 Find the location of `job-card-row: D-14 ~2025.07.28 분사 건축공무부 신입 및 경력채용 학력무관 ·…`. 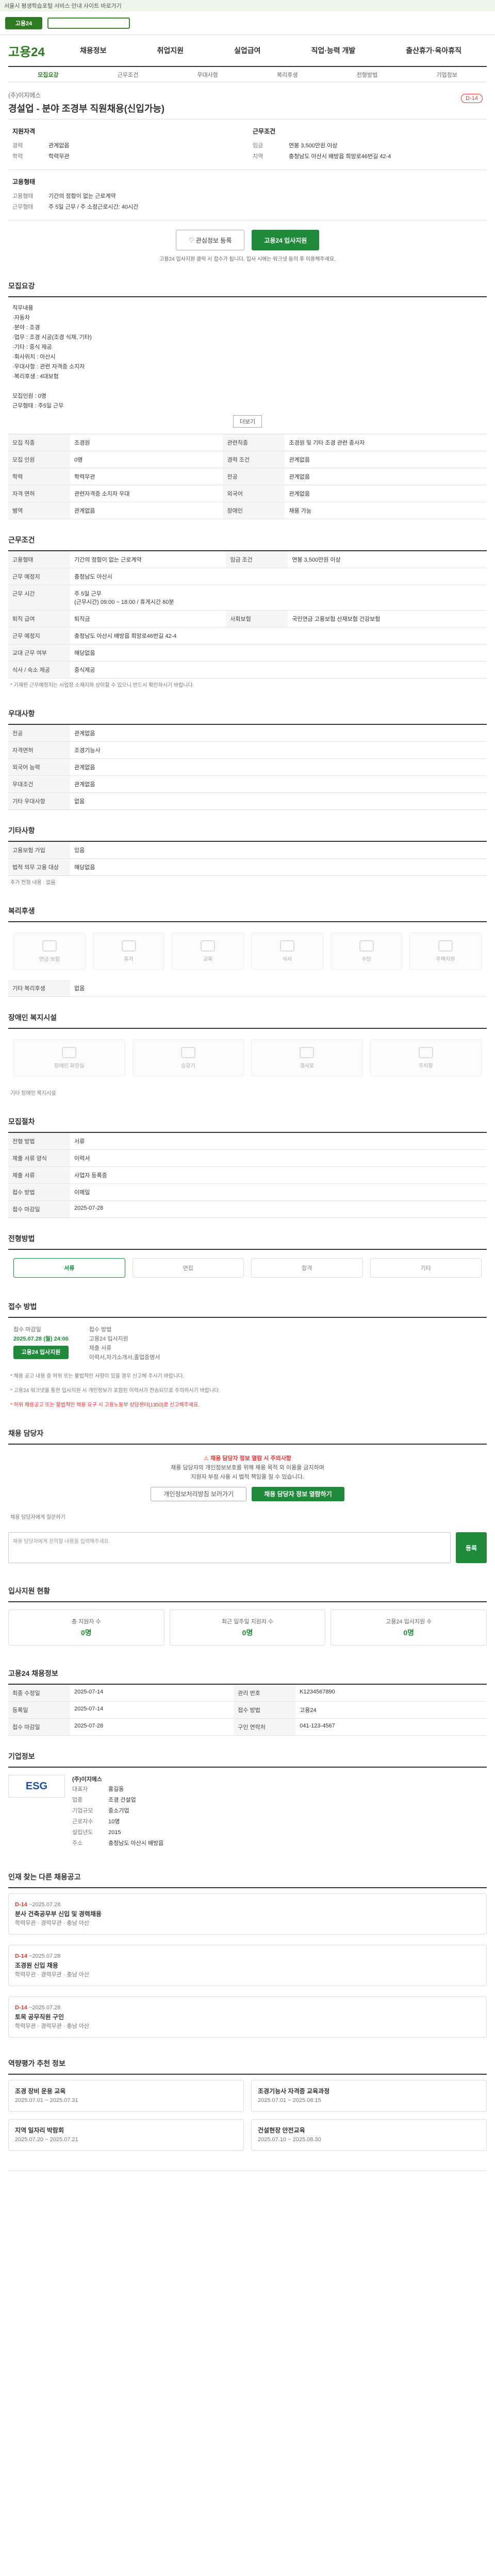

job-card-row: D-14 ~2025.07.28 분사 건축공무부 신입 및 경력채용 학력무관 ·… is located at coordinates (247, 1914).